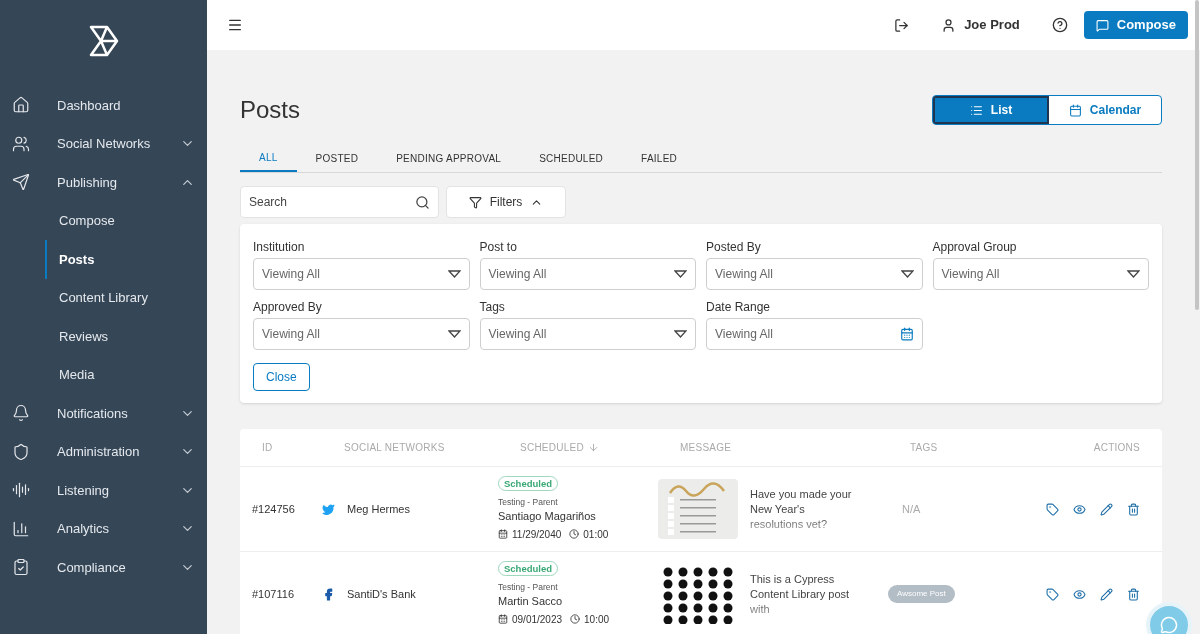 The height and width of the screenshot is (634, 1200). I want to click on account-name: SantiD's Bank, so click(381, 594).